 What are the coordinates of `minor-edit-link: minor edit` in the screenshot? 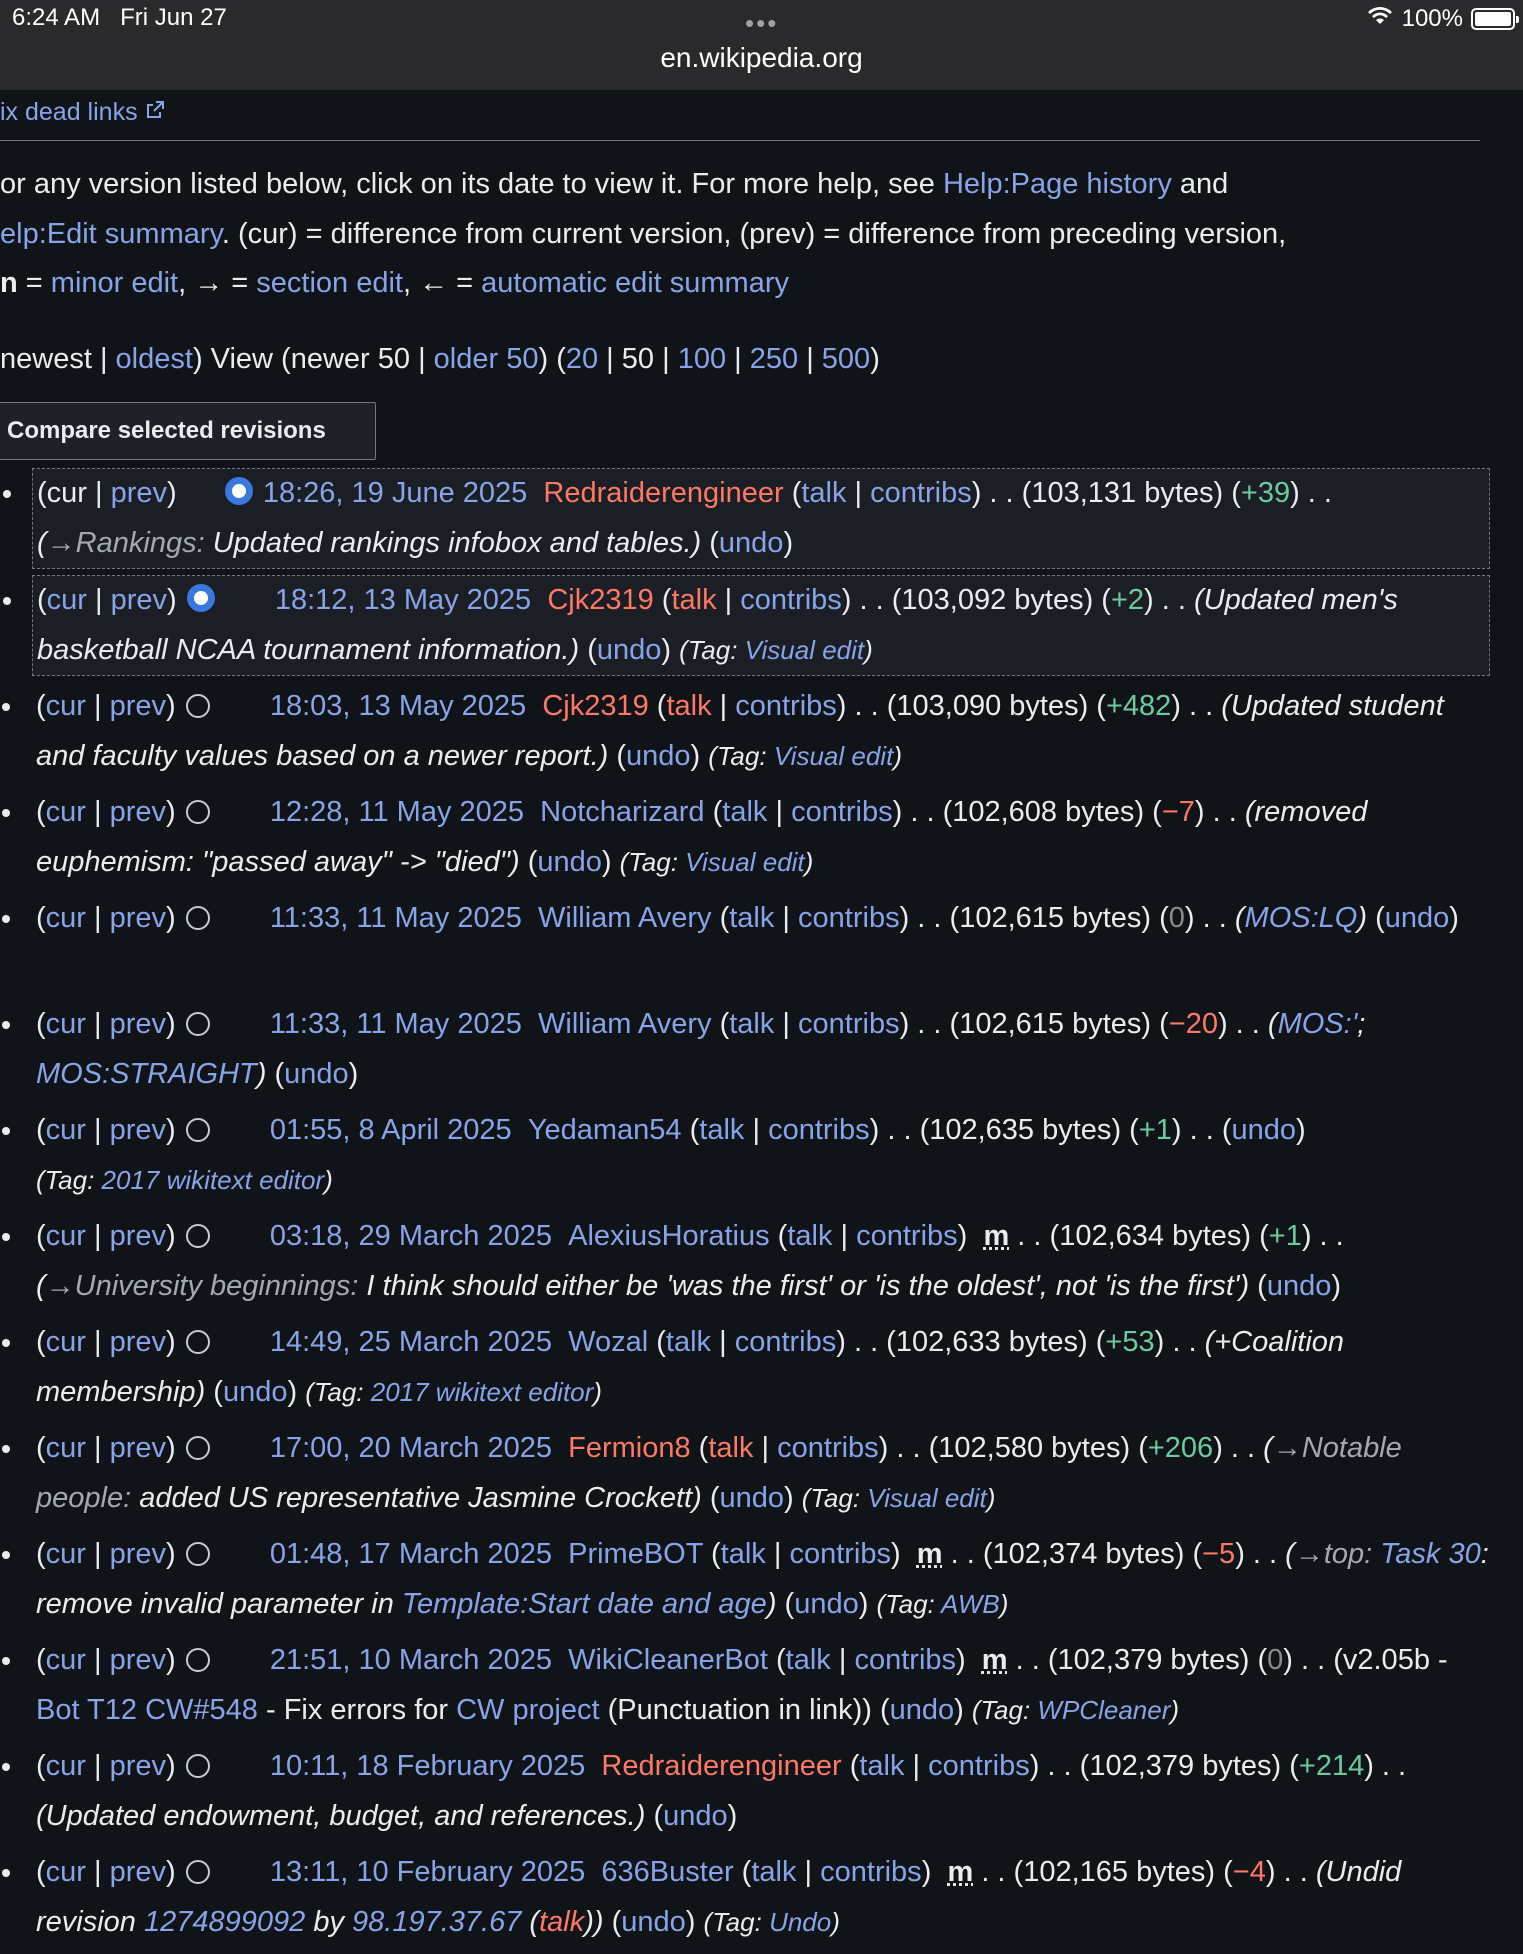 It's located at (114, 283).